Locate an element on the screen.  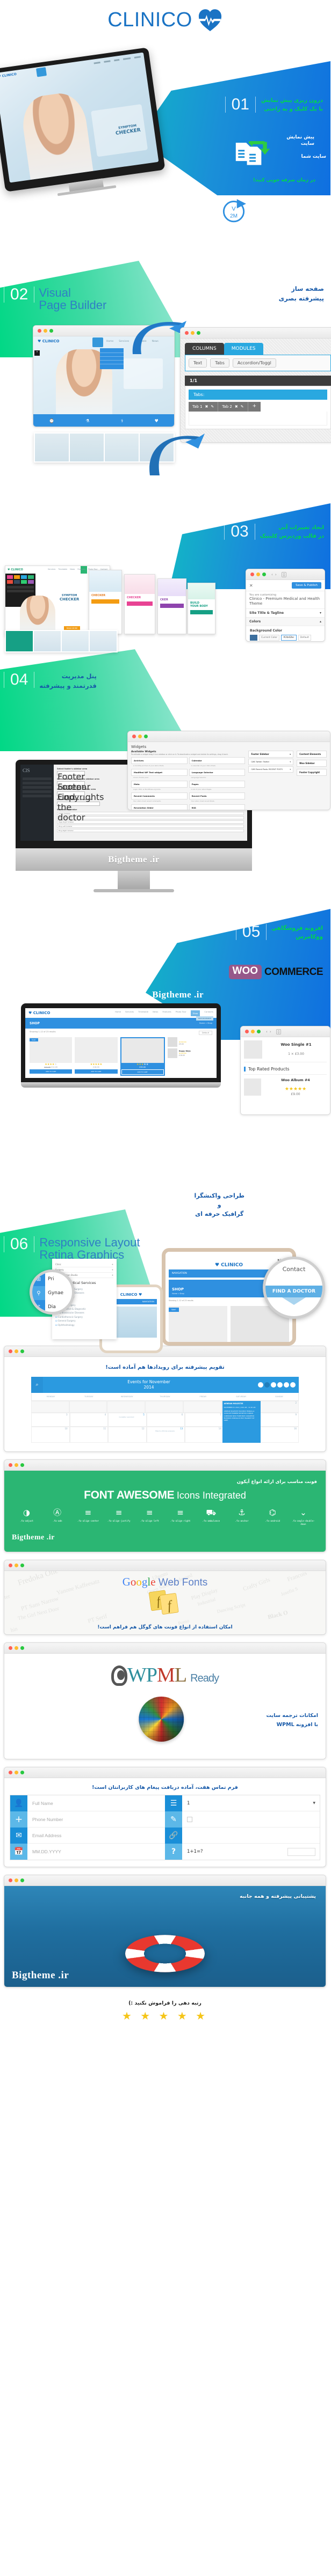
calendar-cell: 4 is located at coordinates (90, 1420).